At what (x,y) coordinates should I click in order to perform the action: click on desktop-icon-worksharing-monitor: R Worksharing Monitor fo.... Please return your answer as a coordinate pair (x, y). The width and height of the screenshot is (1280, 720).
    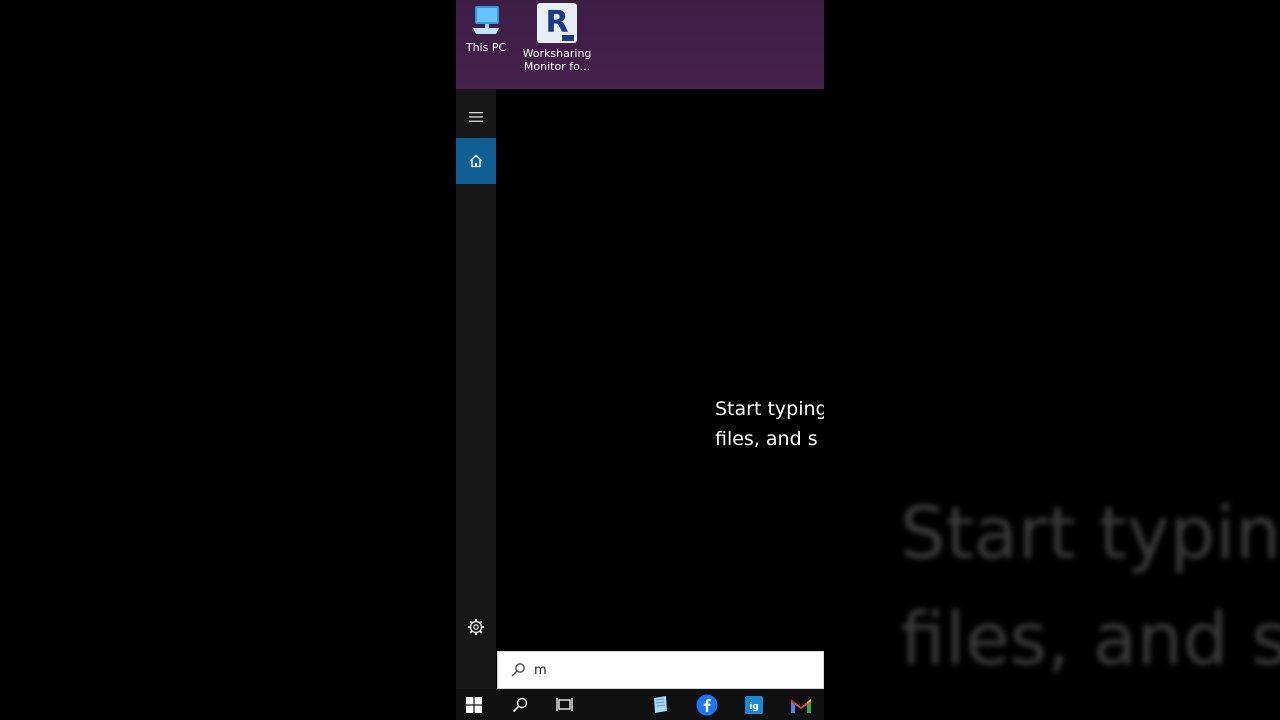
    Looking at the image, I should click on (557, 37).